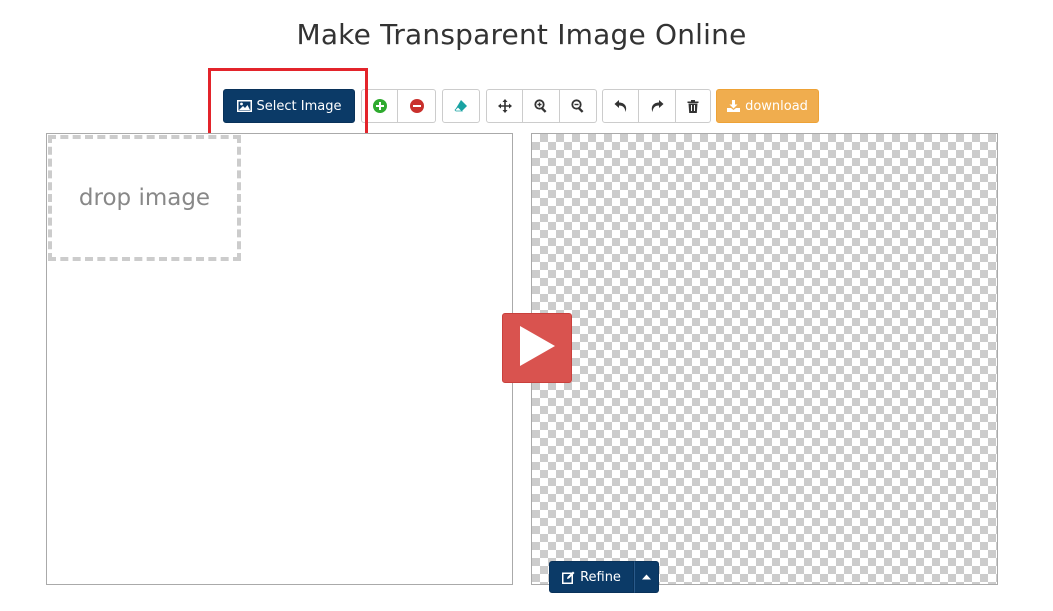 The image size is (1053, 611). I want to click on zoom-in-icon, so click(541, 106).